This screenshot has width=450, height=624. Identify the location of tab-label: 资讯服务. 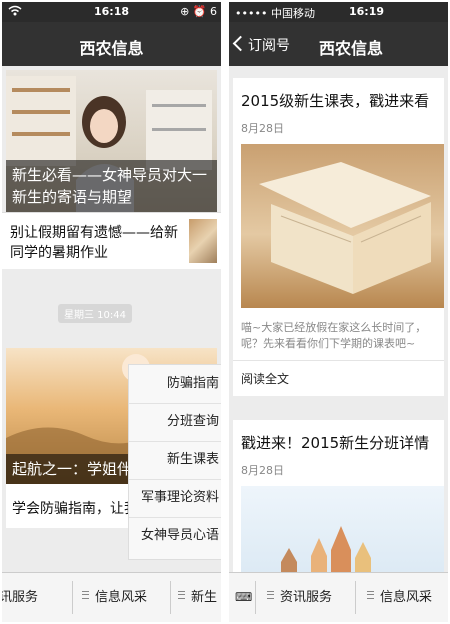
(306, 597).